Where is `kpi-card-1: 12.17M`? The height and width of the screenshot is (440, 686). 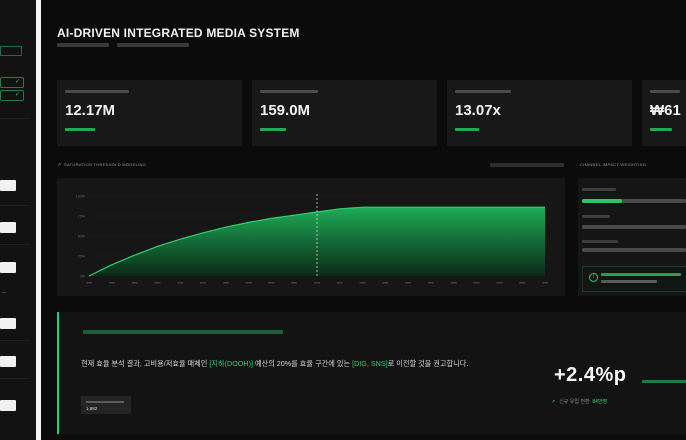
kpi-card-1: 12.17M is located at coordinates (149, 113).